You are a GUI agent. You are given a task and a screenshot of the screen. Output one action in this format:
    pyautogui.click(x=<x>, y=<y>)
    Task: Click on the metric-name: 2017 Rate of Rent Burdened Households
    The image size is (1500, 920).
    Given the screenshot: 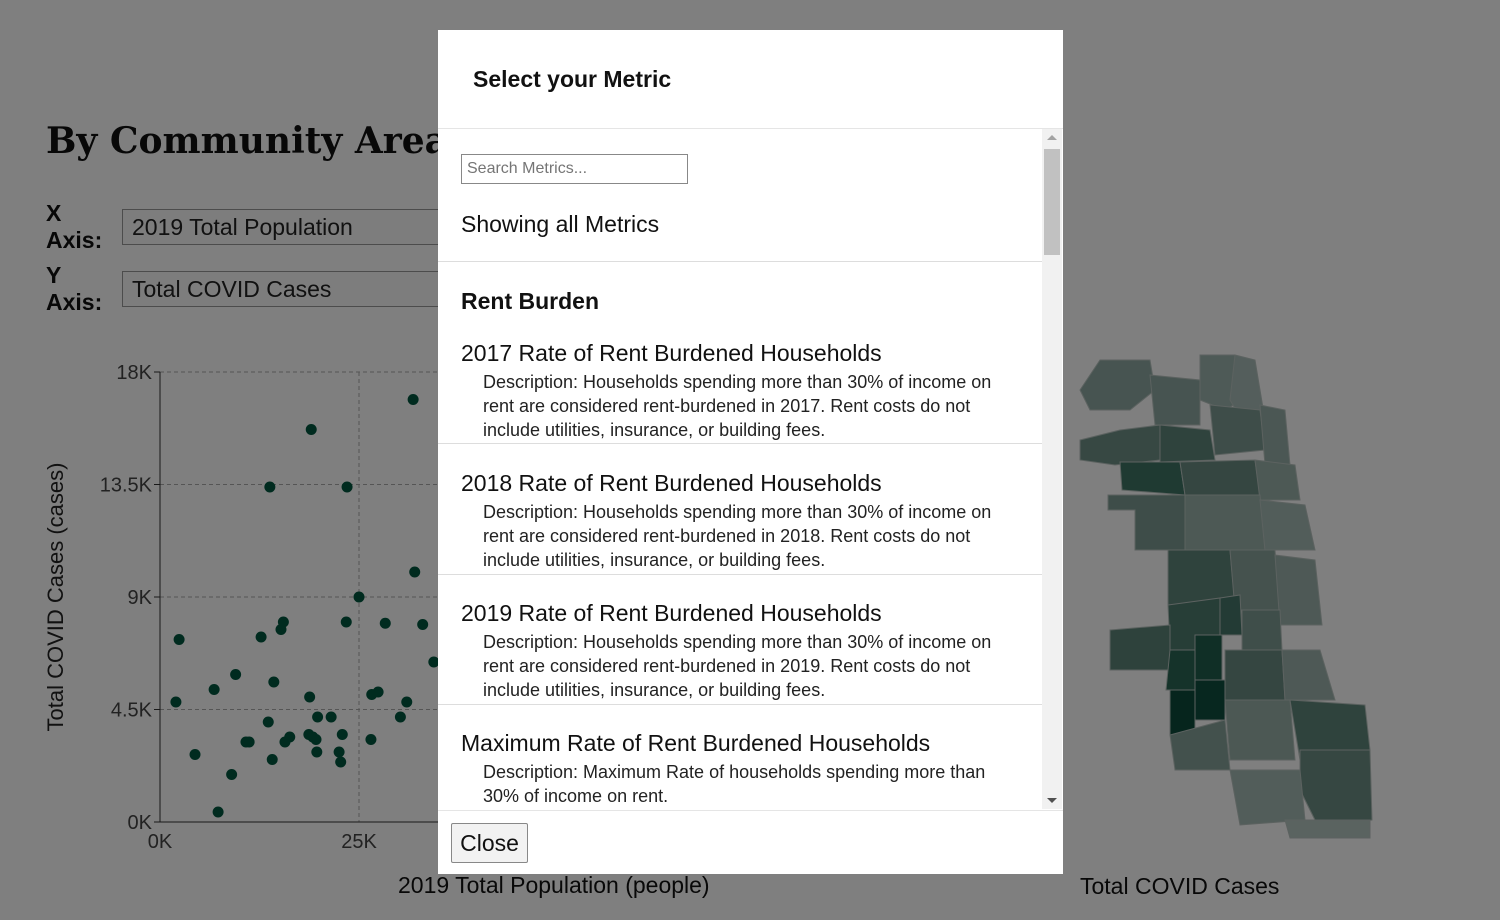 What is the action you would take?
    pyautogui.click(x=671, y=353)
    